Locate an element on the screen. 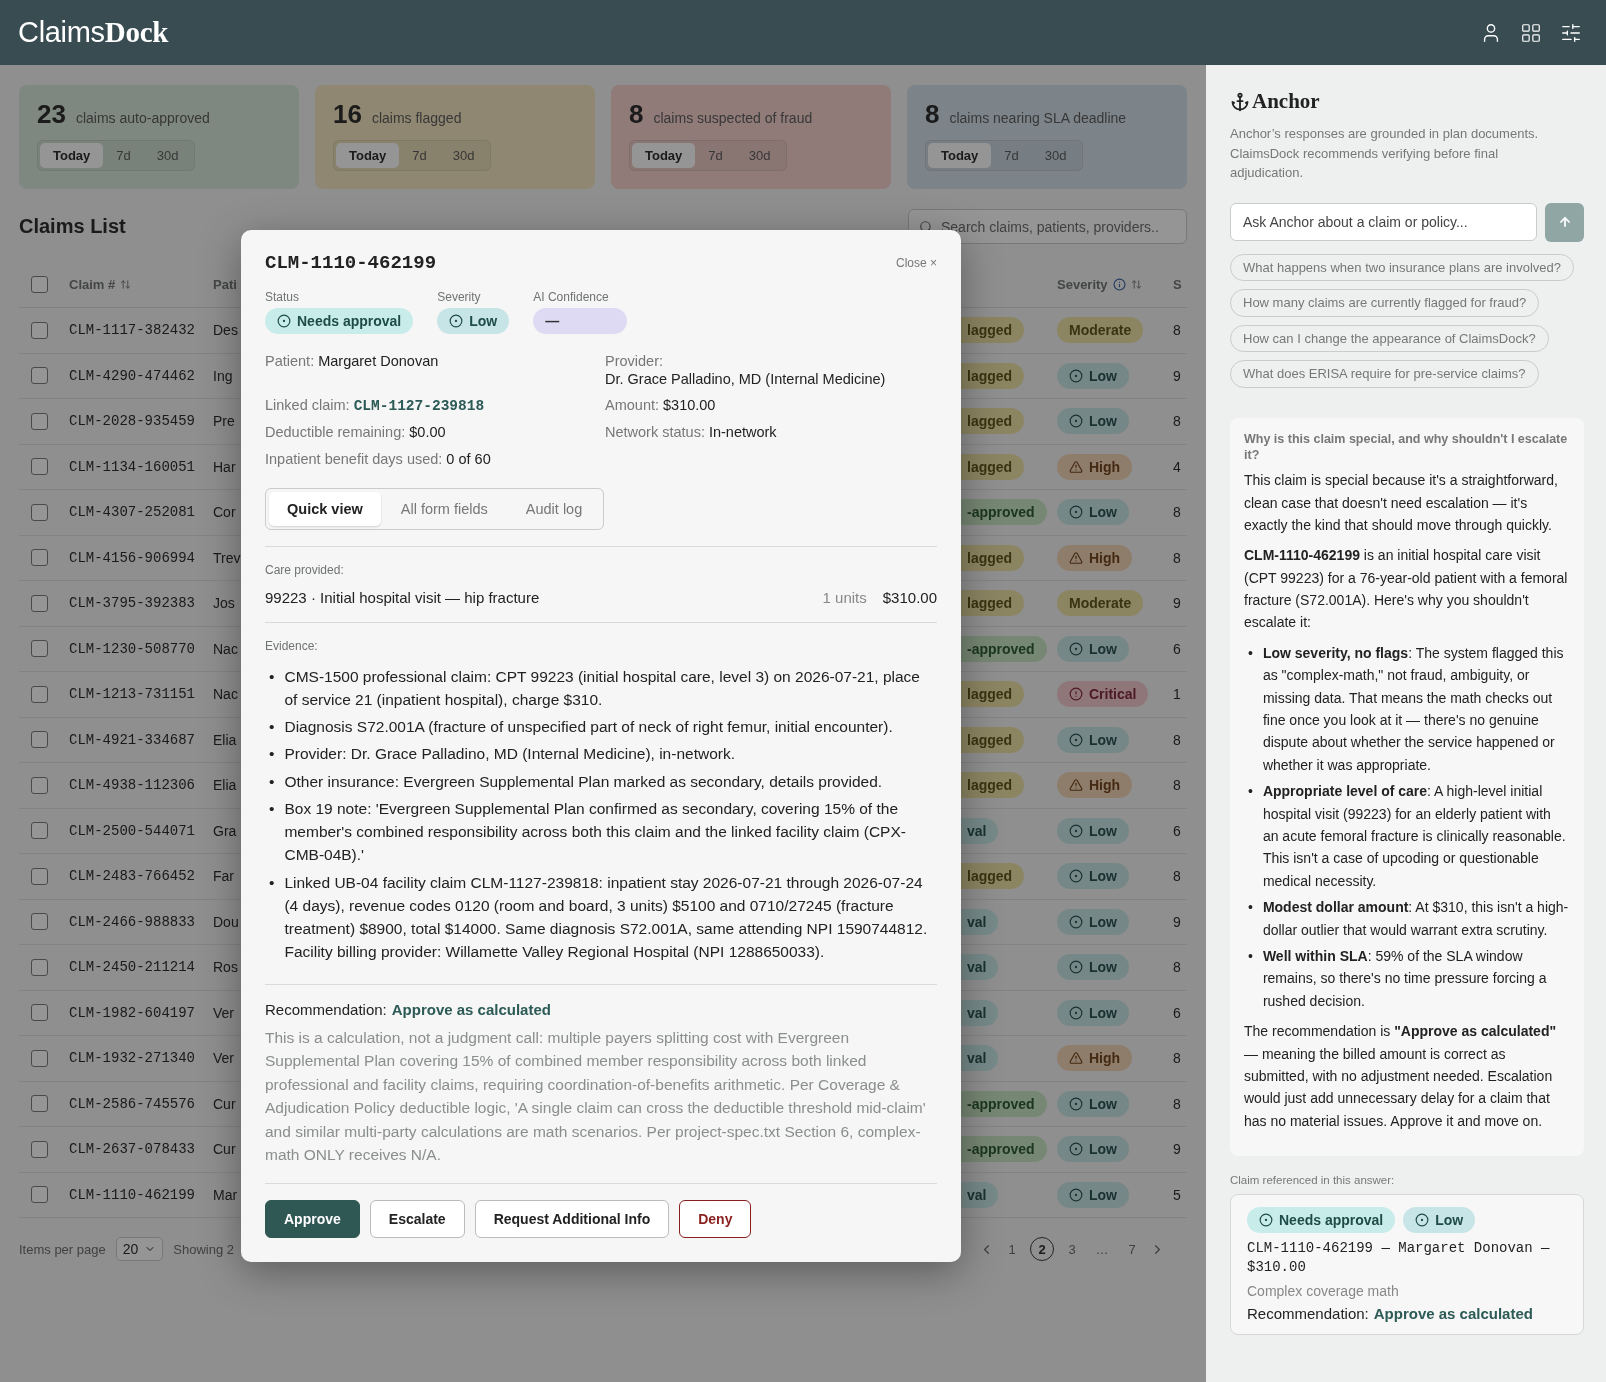 The height and width of the screenshot is (1382, 1606). claim-id-cell-text: CLM-4290-474462 is located at coordinates (133, 375).